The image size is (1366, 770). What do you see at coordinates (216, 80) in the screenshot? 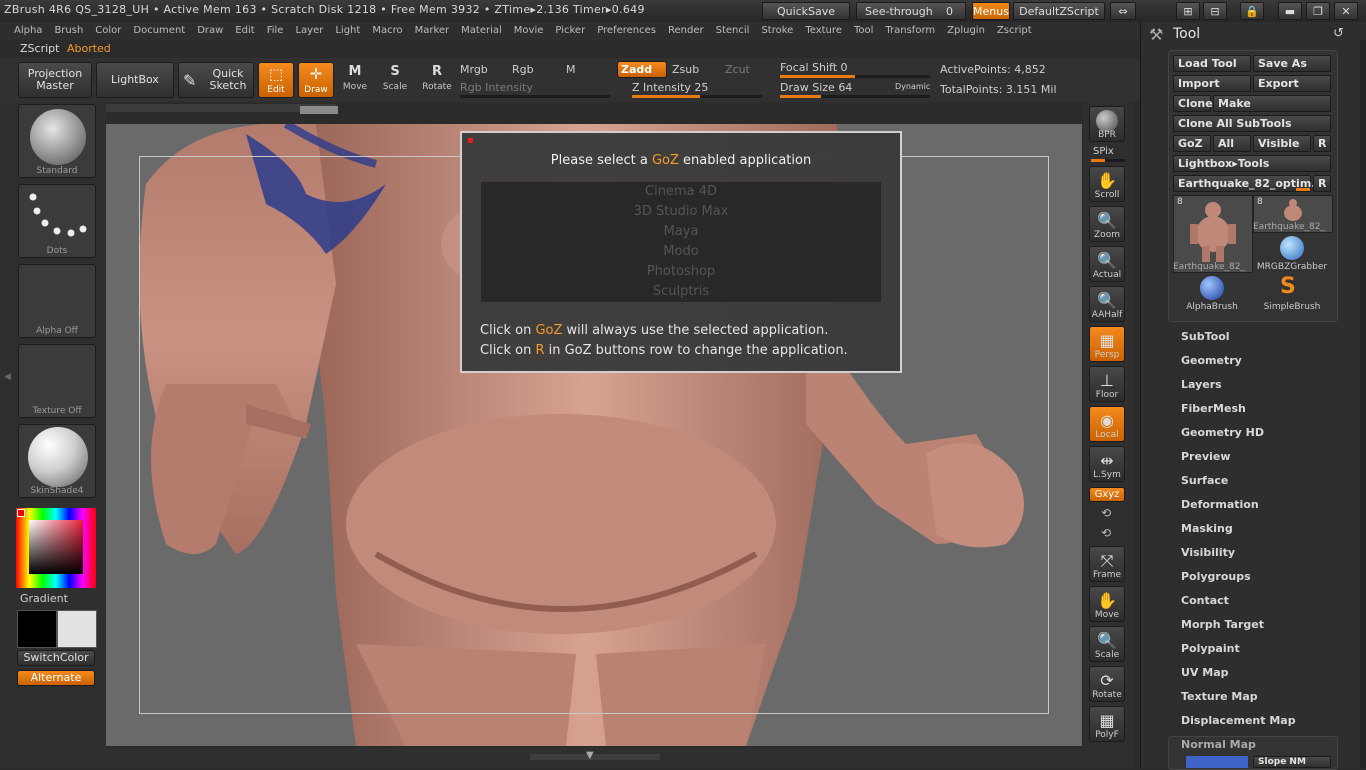
I see `quick-sketch-button: ✎ Quick Sketch` at bounding box center [216, 80].